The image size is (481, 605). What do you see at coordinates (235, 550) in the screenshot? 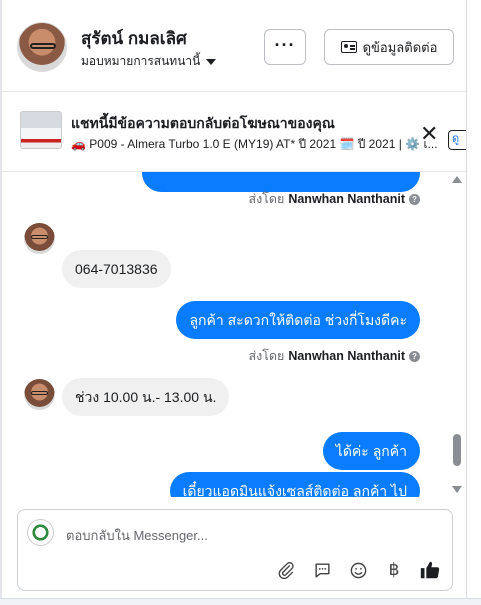
I see `reply-composer: ตอบกลับใน Messenger... ฿` at bounding box center [235, 550].